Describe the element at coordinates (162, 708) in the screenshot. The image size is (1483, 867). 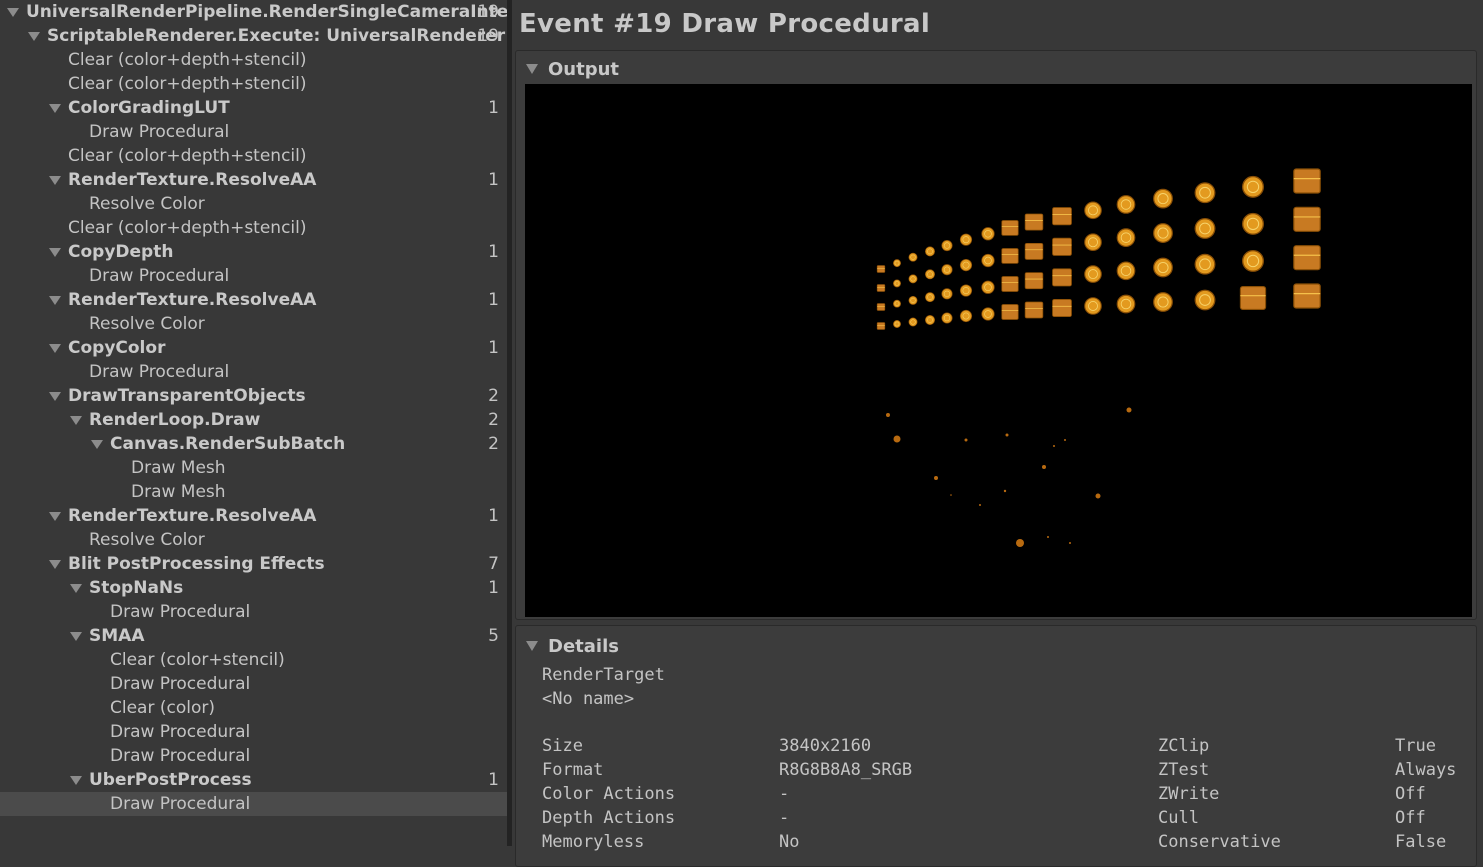
I see `tree-item-label: Clear (color)` at that location.